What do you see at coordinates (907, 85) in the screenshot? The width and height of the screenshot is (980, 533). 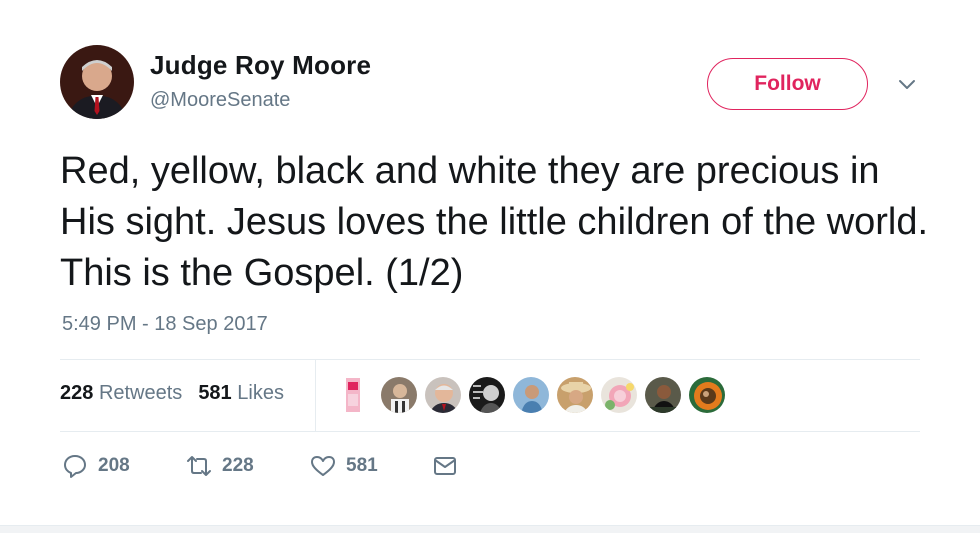 I see `chevron-down-icon` at bounding box center [907, 85].